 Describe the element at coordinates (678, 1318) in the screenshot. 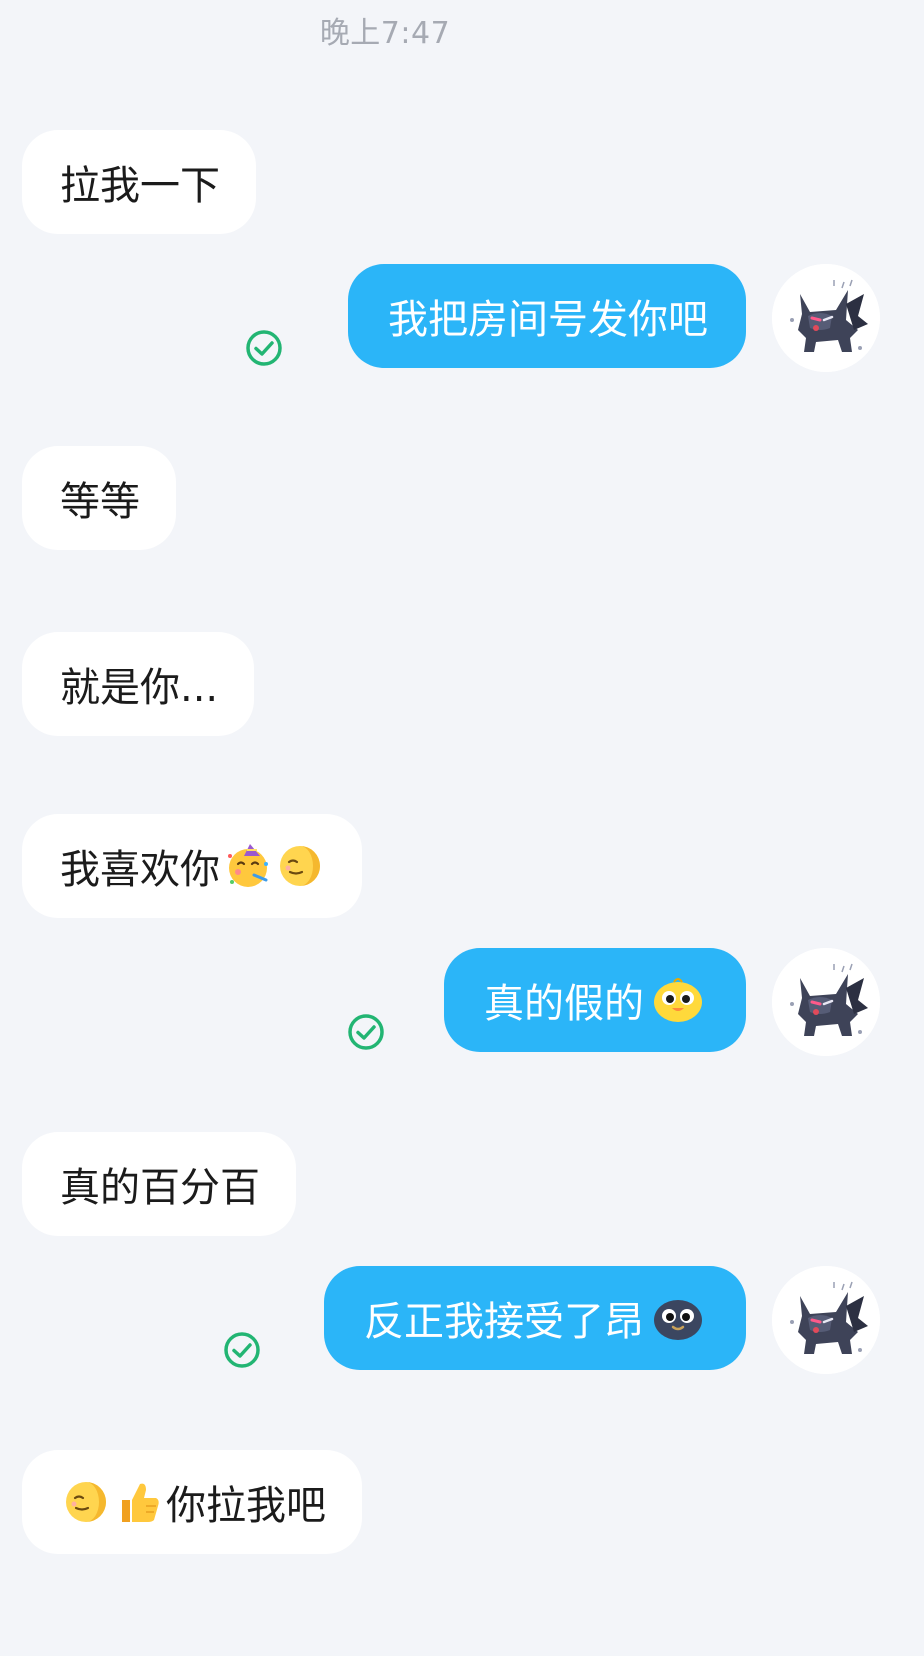

I see `dark-blob-emoji` at that location.